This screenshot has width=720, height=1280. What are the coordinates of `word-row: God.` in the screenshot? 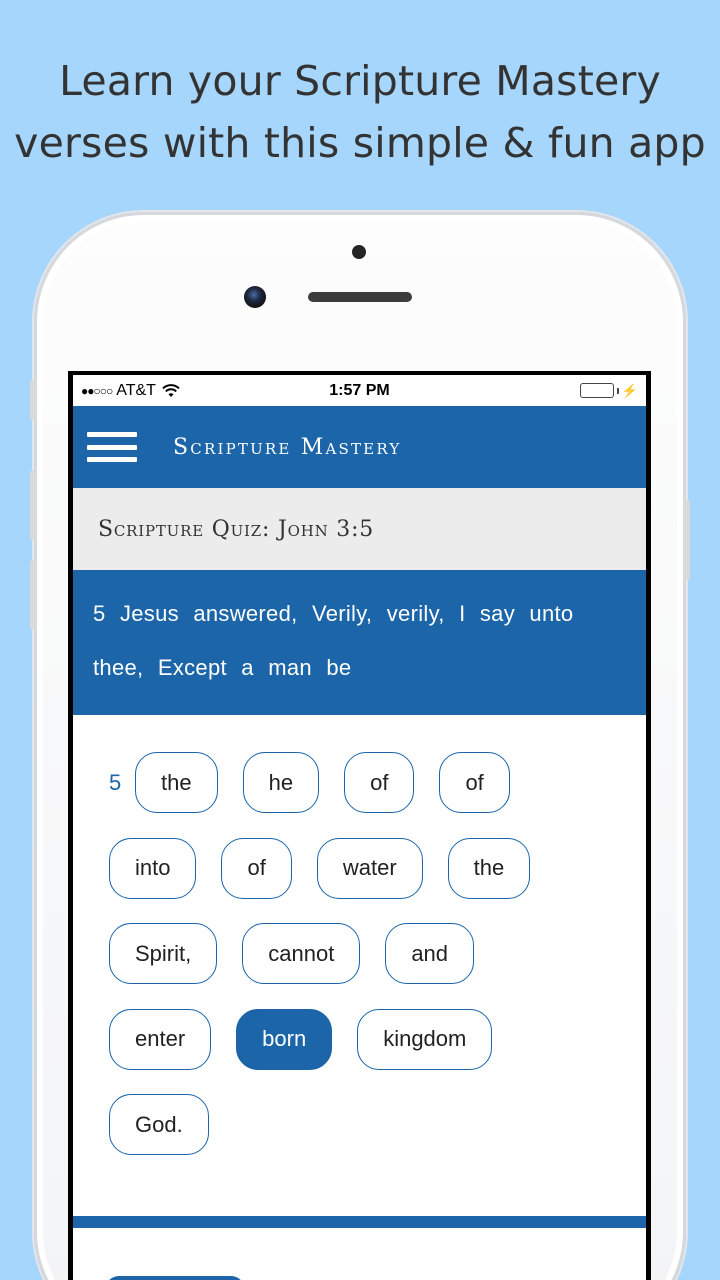 It's located at (377, 1124).